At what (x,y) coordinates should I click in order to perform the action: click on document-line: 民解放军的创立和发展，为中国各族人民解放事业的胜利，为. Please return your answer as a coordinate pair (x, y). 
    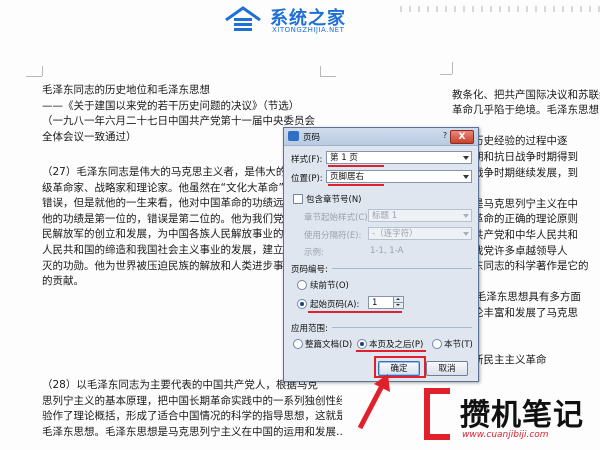
    Looking at the image, I should click on (182, 234).